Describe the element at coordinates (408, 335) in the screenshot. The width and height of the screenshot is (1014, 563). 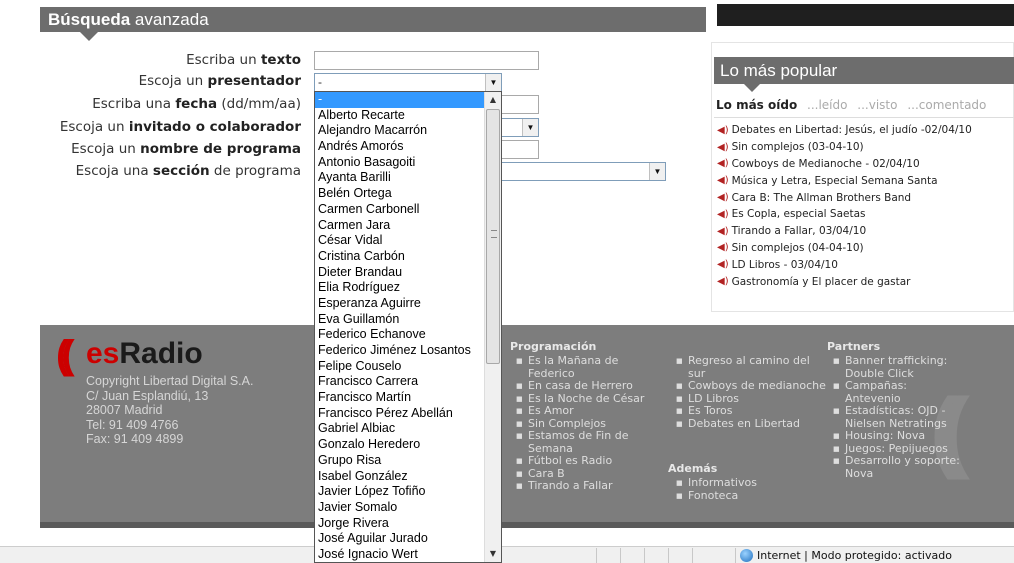
I see `dropdown-option: Federico Echanove` at that location.